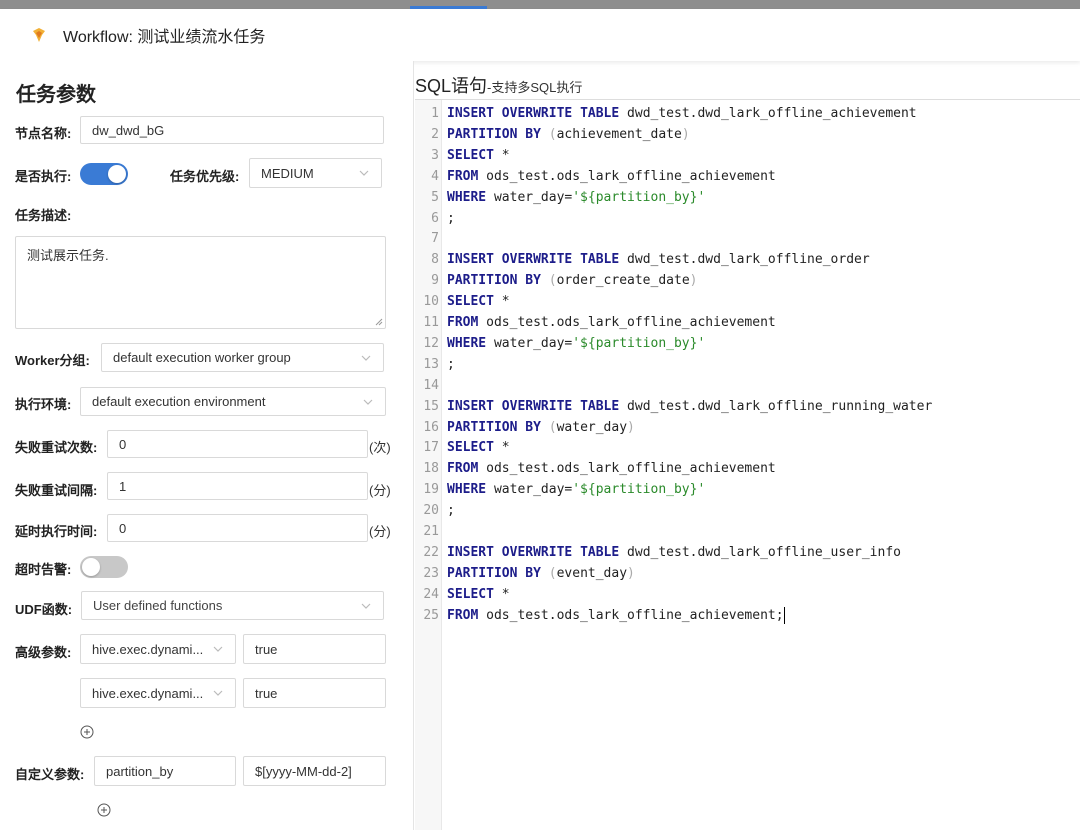 Image resolution: width=1080 pixels, height=830 pixels. What do you see at coordinates (435, 113) in the screenshot?
I see `line-number: 1` at bounding box center [435, 113].